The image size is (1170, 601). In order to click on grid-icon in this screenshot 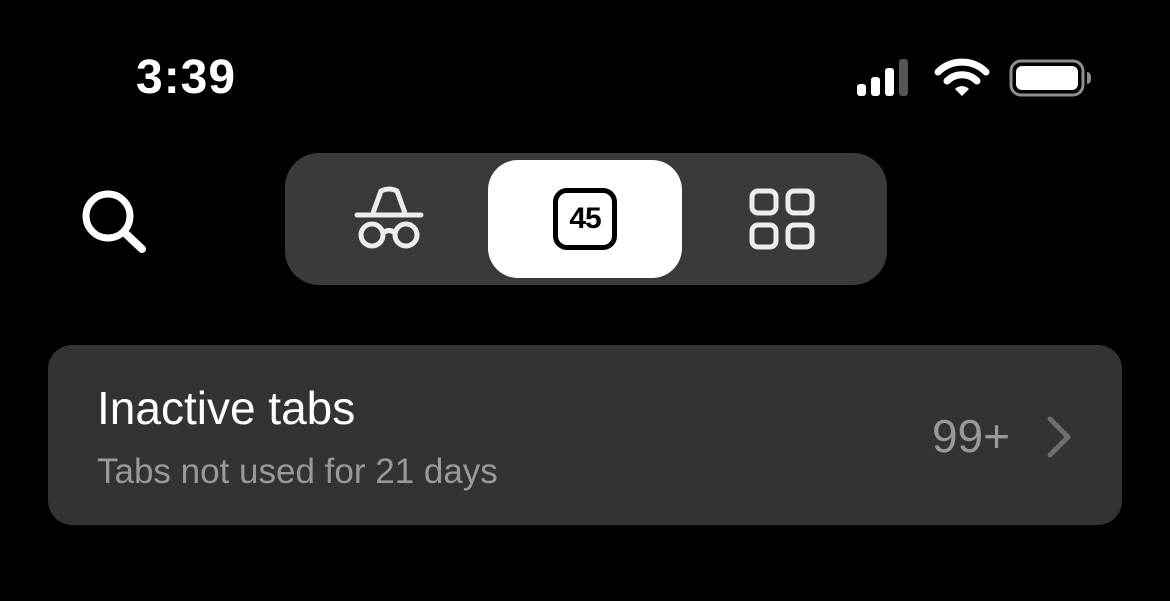, I will do `click(782, 219)`.